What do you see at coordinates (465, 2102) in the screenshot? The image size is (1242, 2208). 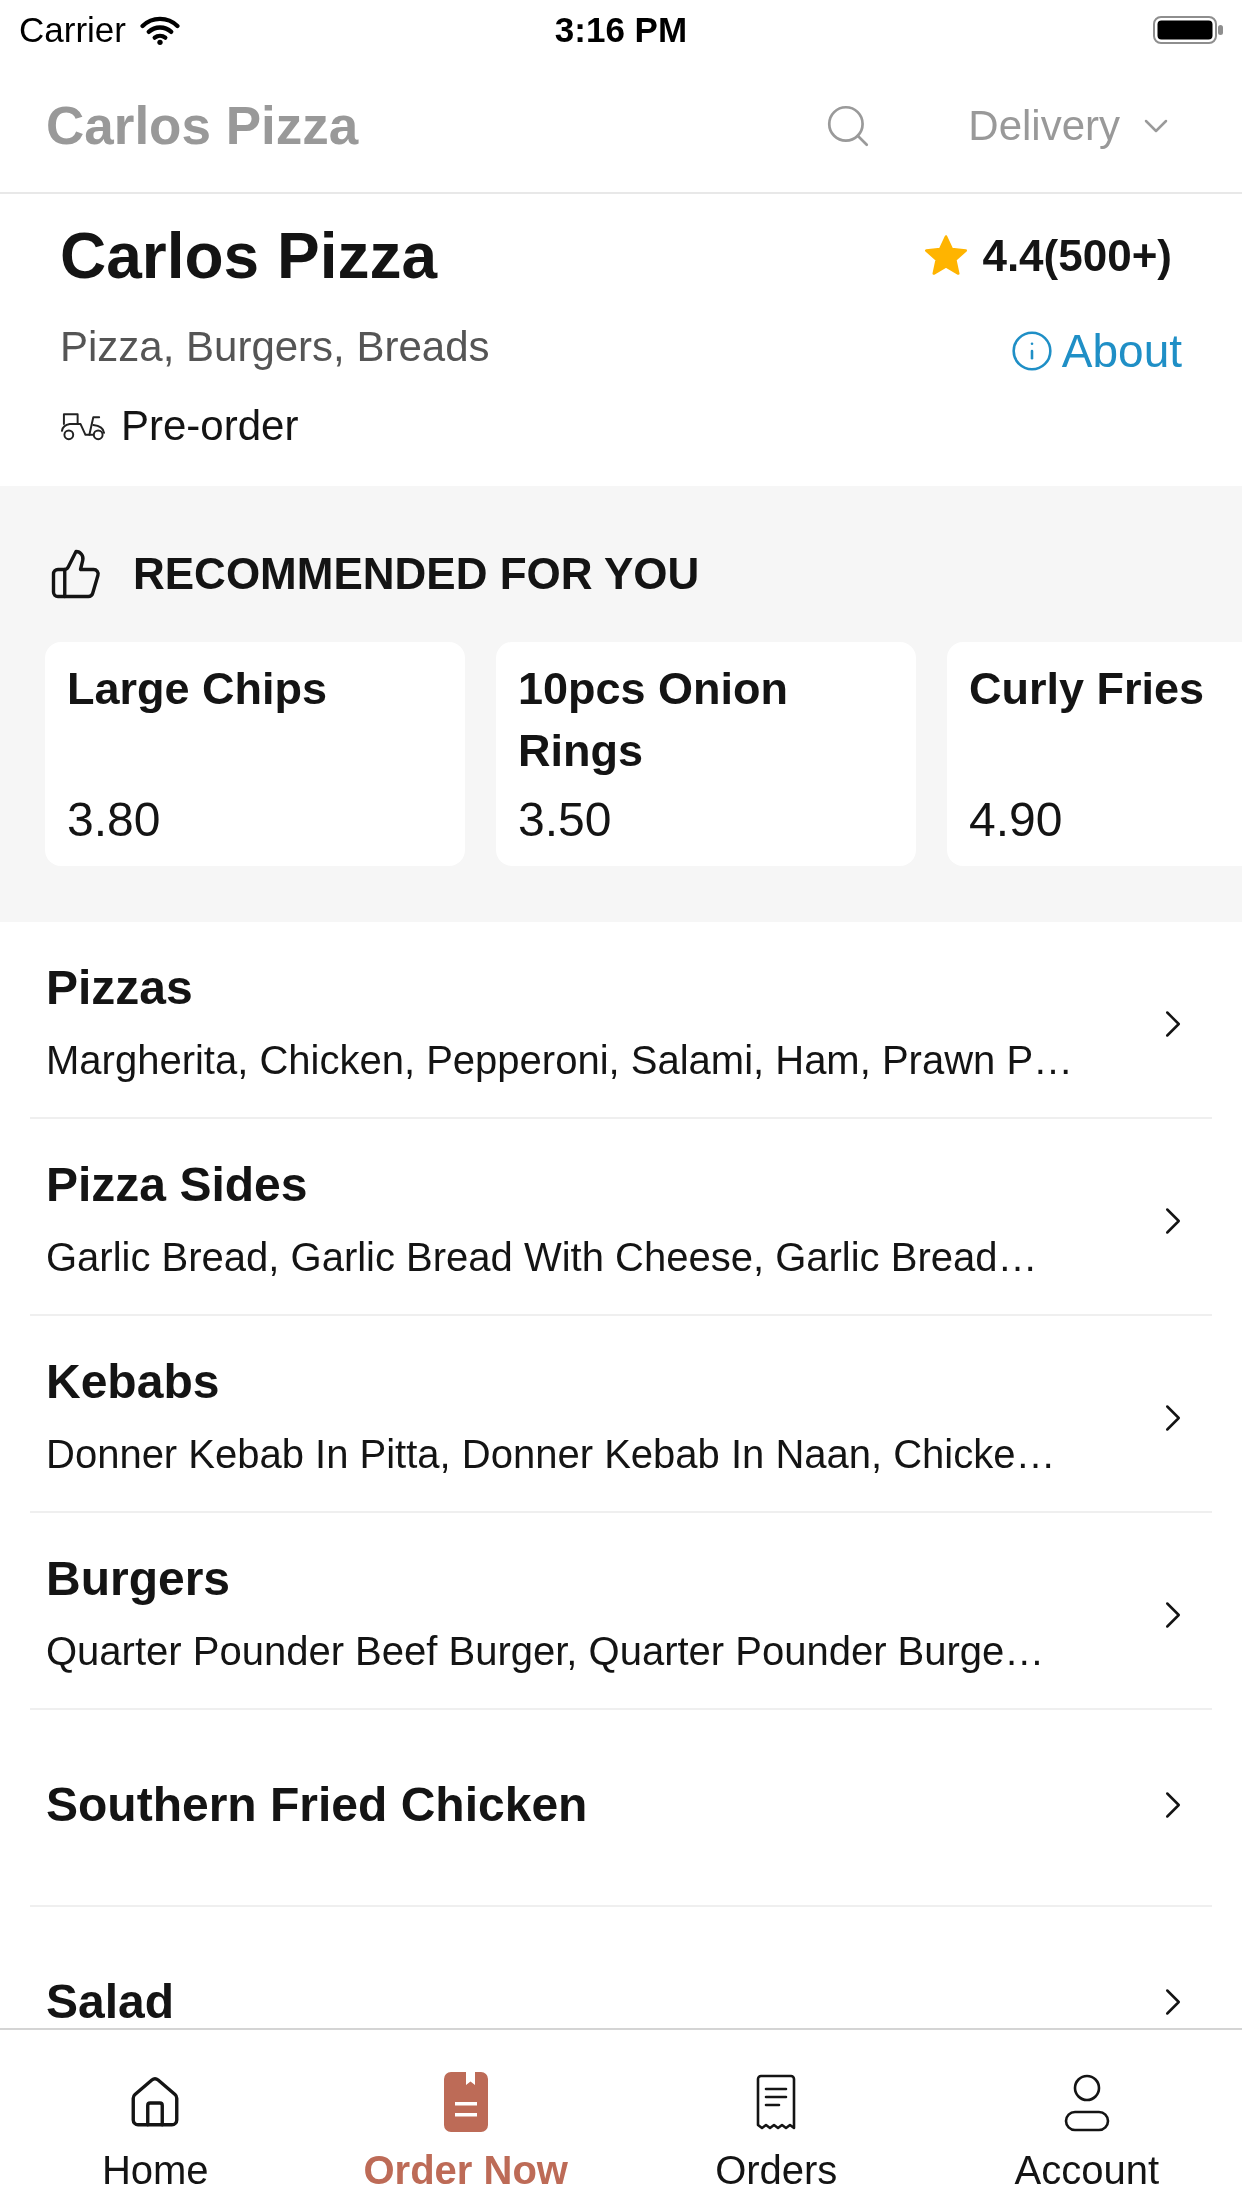 I see `document-icon` at bounding box center [465, 2102].